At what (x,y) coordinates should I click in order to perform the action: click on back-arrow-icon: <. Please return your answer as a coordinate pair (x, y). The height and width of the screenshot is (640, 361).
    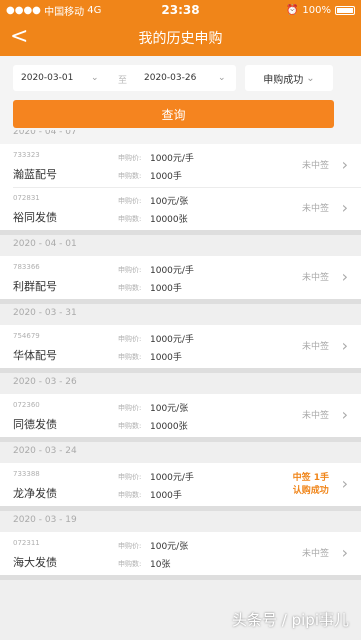
    Looking at the image, I should click on (19, 37).